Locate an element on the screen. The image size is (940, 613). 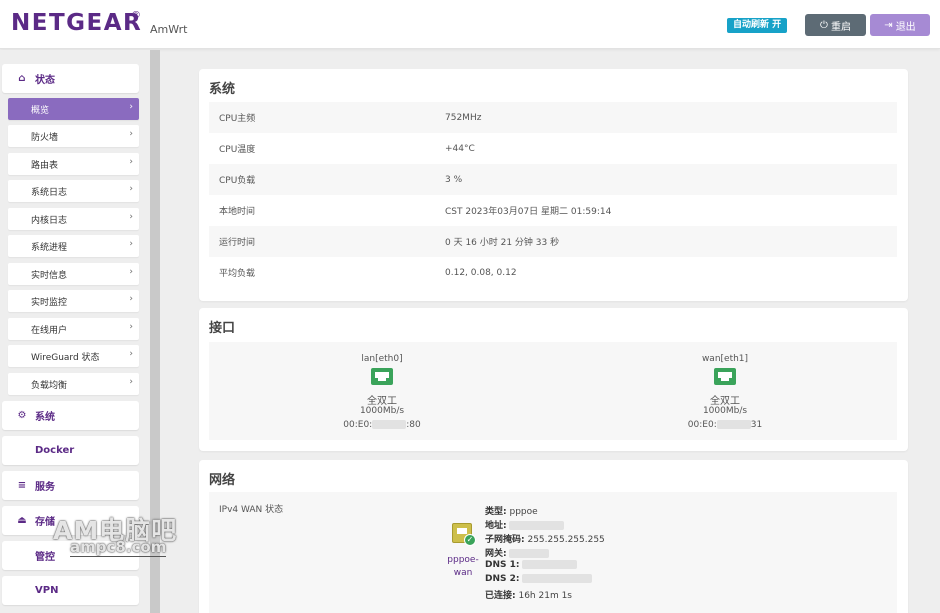
menu-item-label: 系统进程 is located at coordinates (49, 247).